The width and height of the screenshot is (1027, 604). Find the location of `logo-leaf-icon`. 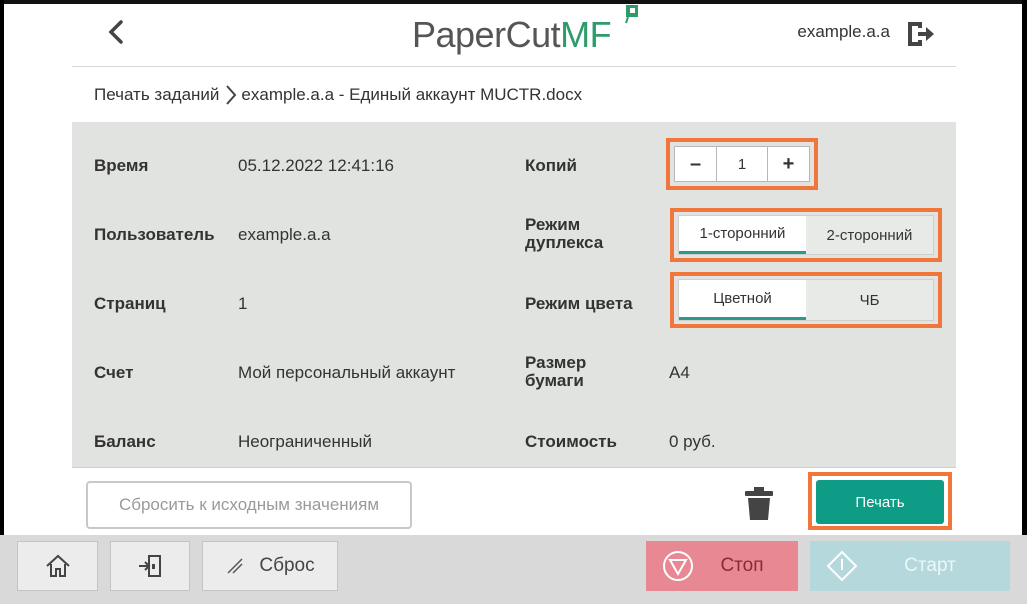

logo-leaf-icon is located at coordinates (631, 14).